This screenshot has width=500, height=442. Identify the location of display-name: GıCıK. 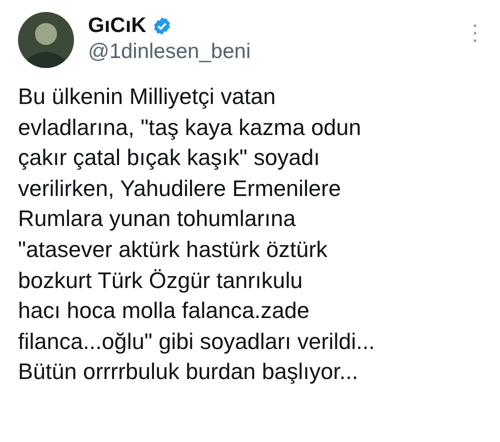
(117, 26).